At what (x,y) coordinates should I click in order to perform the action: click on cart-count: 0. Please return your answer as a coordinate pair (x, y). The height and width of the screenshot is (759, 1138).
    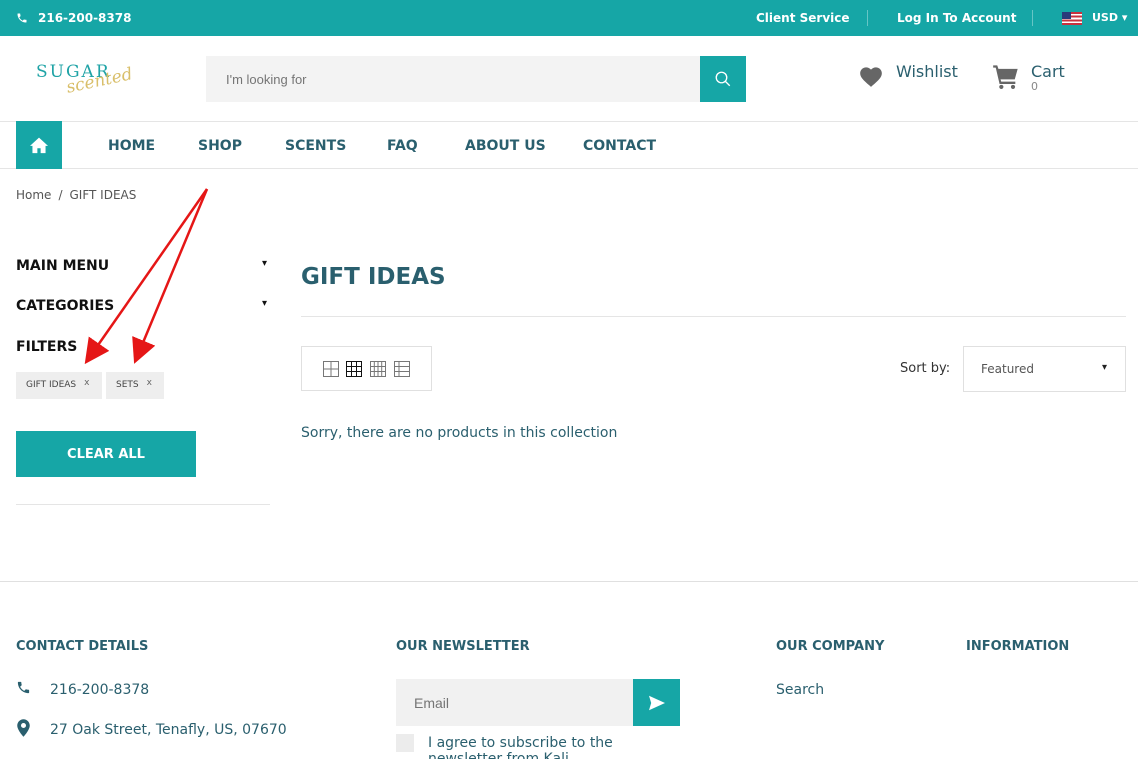
    Looking at the image, I should click on (1034, 86).